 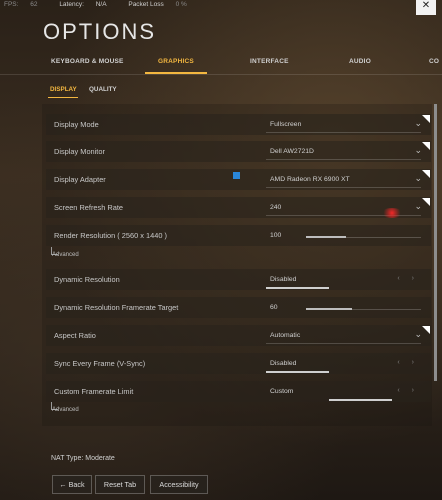 I want to click on tab-interface: INTERFACE, so click(x=269, y=61).